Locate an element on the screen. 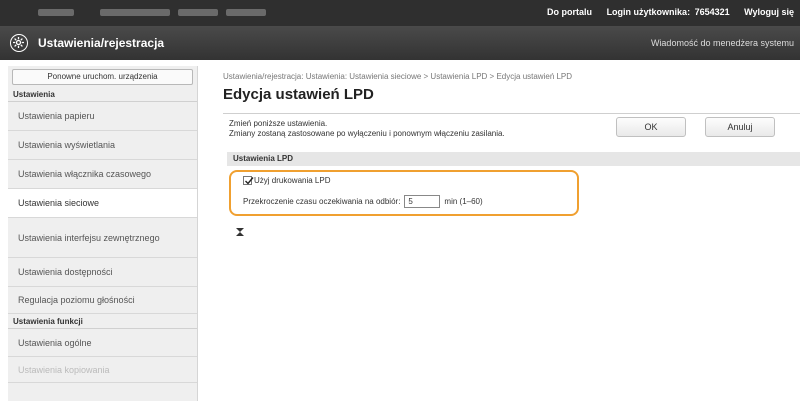 This screenshot has width=800, height=401. checkmark-icon is located at coordinates (249, 181).